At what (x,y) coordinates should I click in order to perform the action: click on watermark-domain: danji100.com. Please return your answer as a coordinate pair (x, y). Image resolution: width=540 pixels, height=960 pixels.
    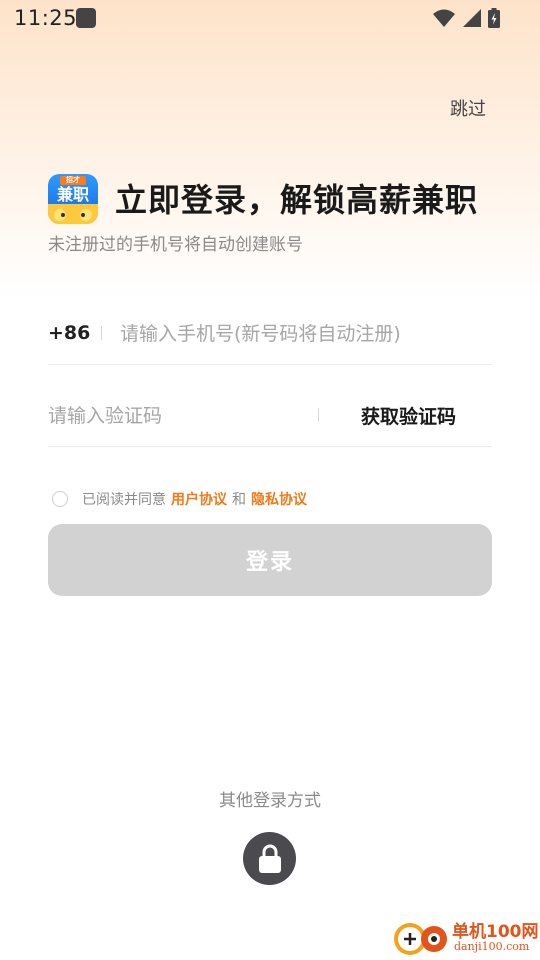
    Looking at the image, I should click on (492, 946).